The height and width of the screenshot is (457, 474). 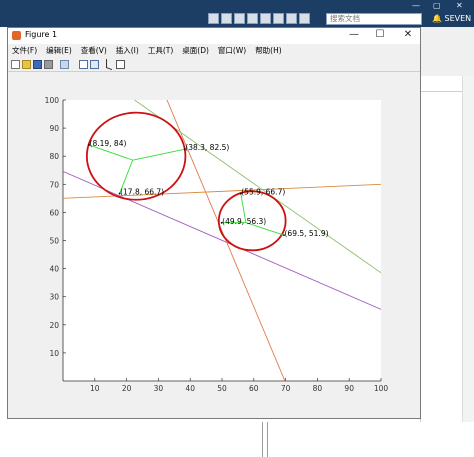 What do you see at coordinates (222, 388) in the screenshot?
I see `x-tick-label: 50` at bounding box center [222, 388].